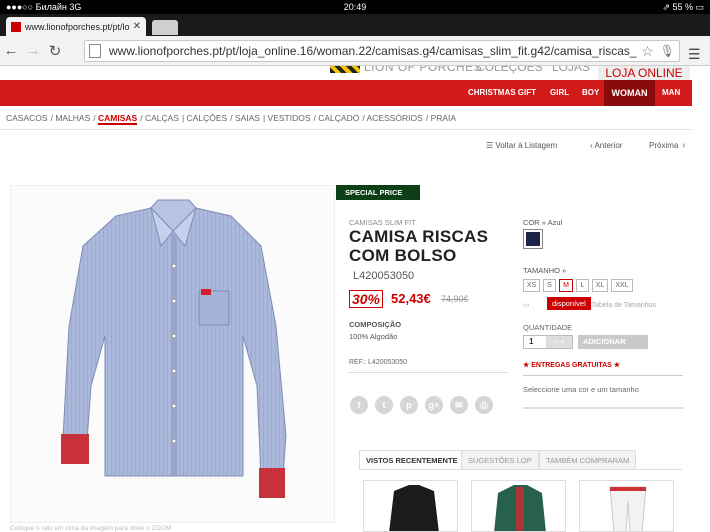  What do you see at coordinates (409, 405) in the screenshot?
I see `pinterest-icon: p` at bounding box center [409, 405].